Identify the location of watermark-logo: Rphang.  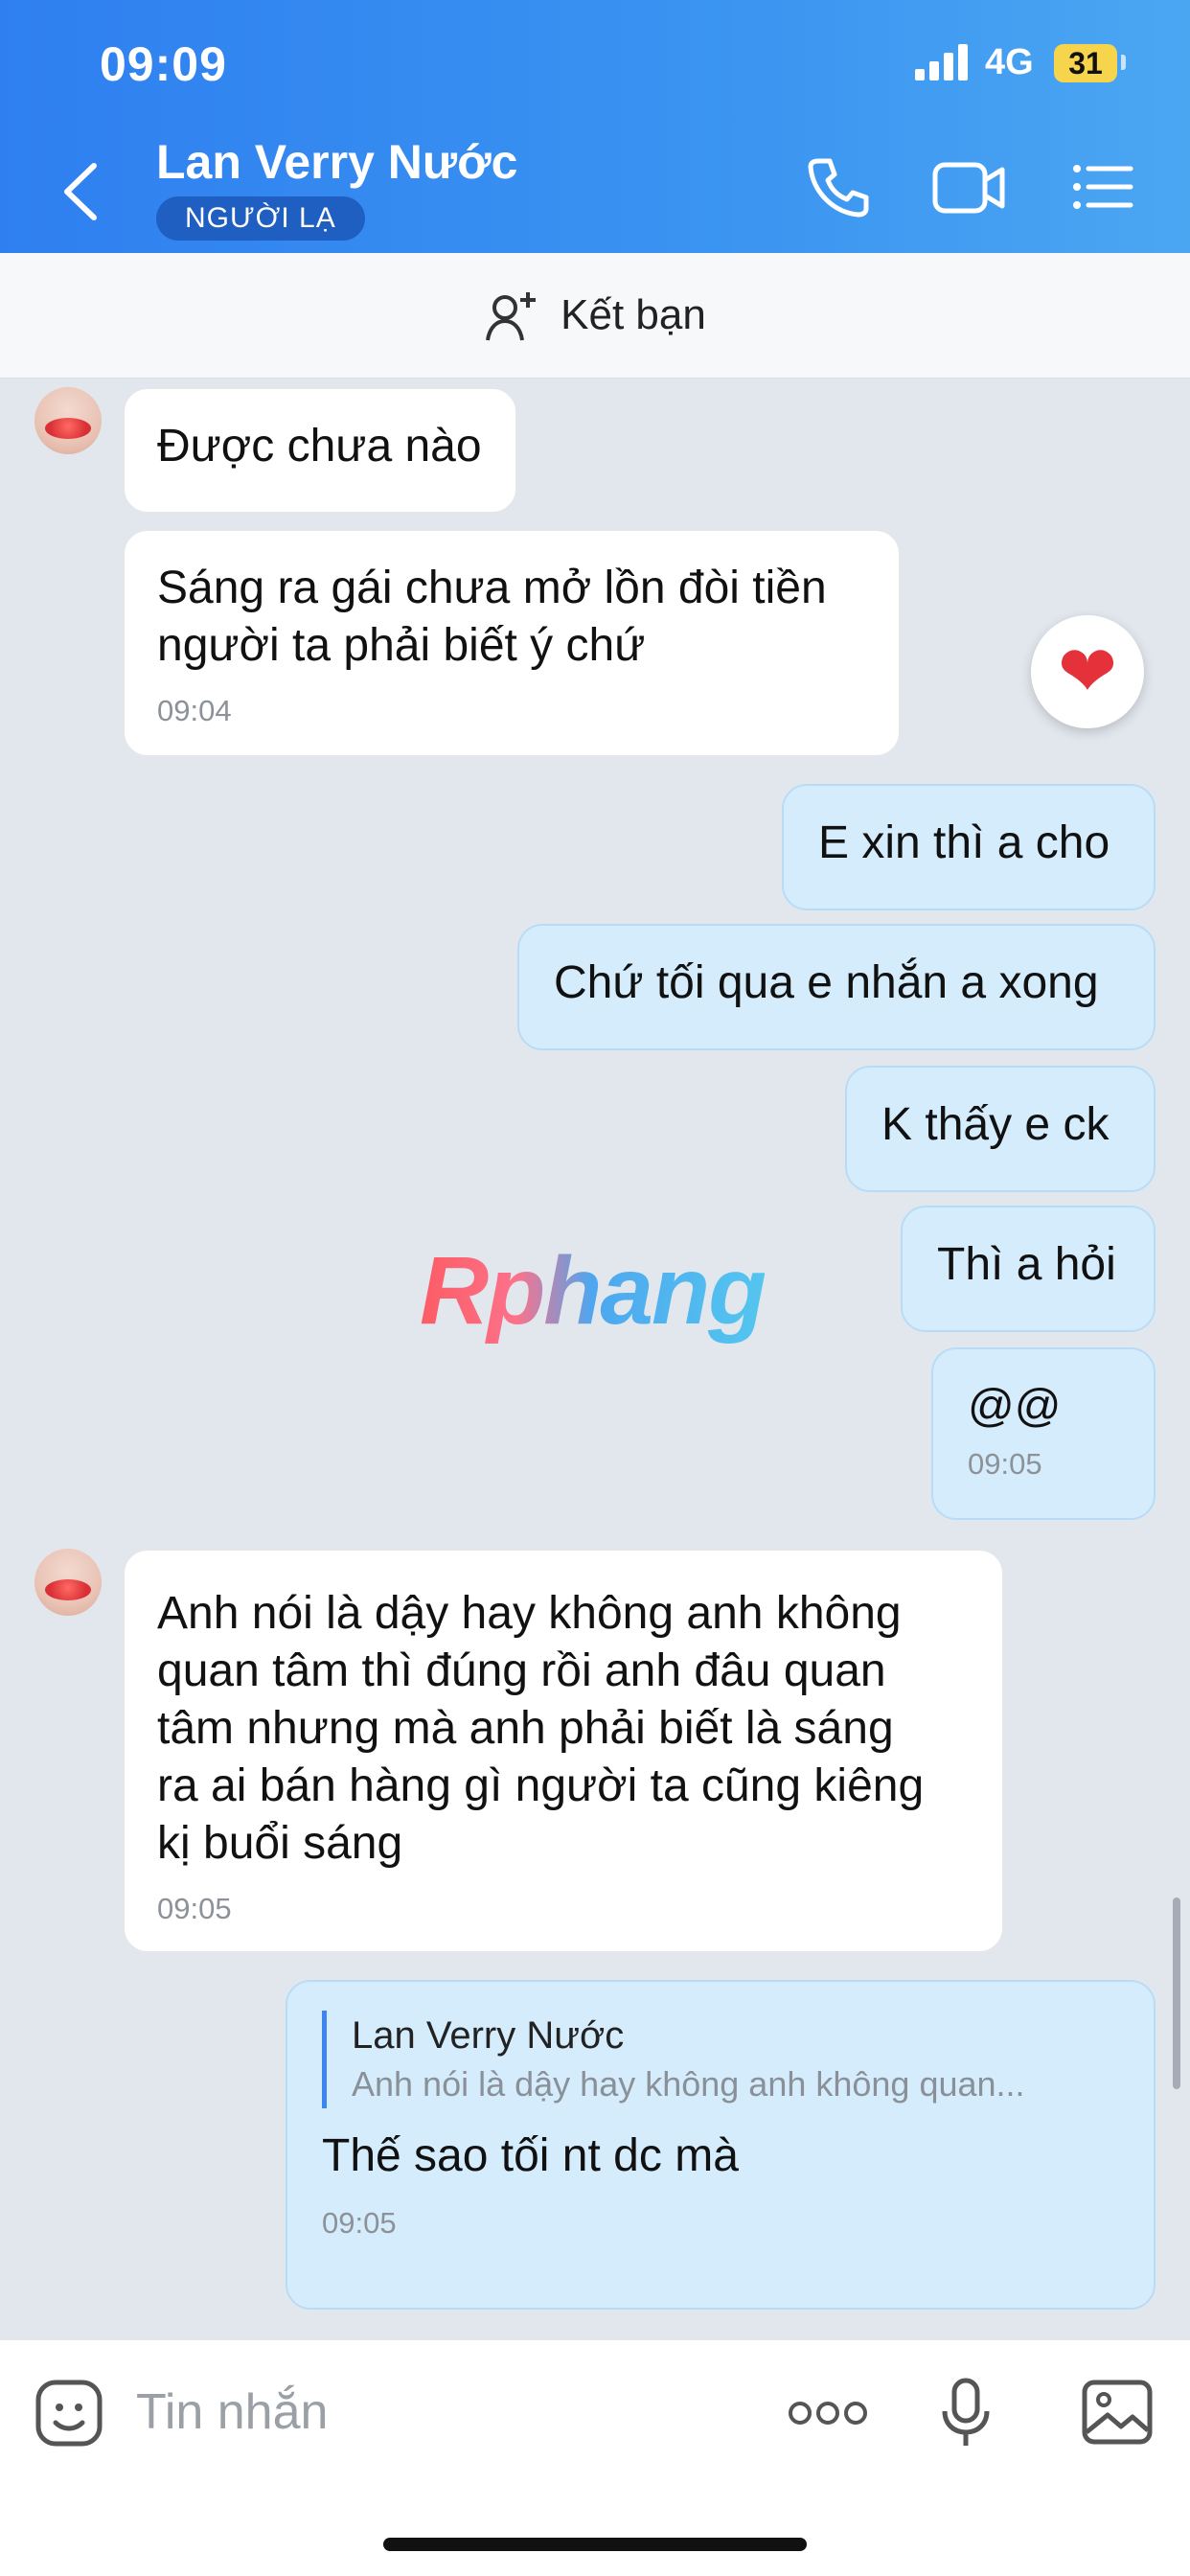
(593, 1291).